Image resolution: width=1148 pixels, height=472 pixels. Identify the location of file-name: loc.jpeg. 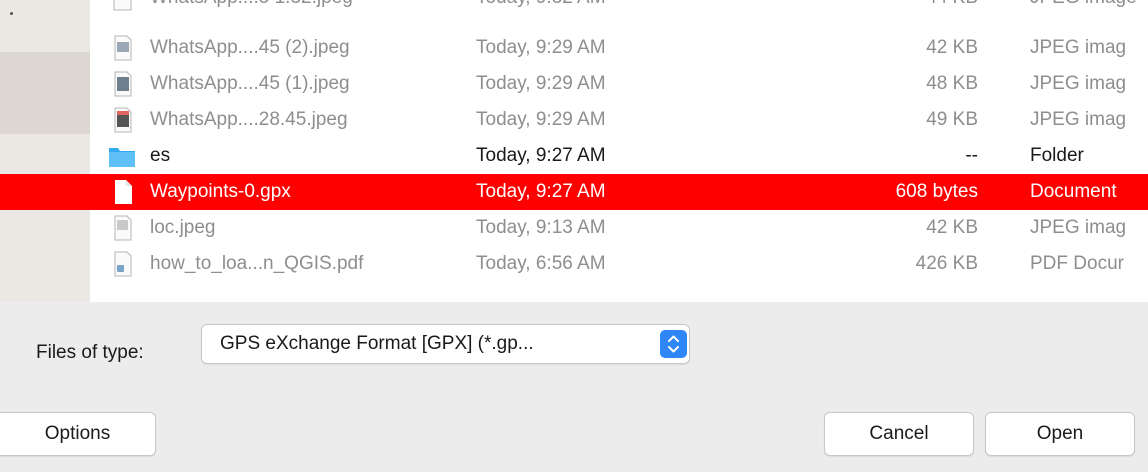
(183, 227).